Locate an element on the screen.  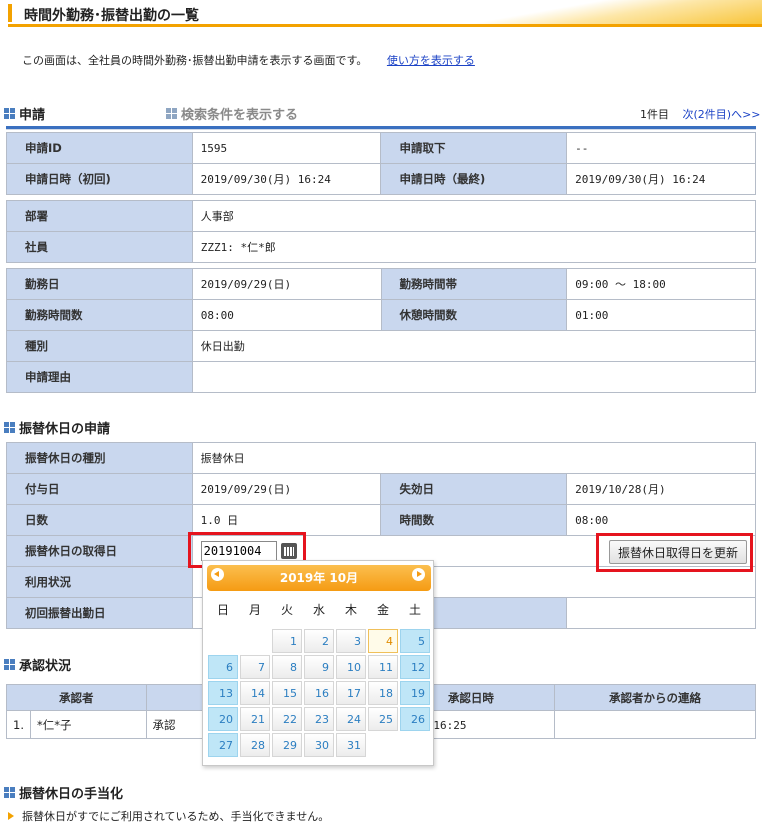
calendar-day: 27 is located at coordinates (223, 745).